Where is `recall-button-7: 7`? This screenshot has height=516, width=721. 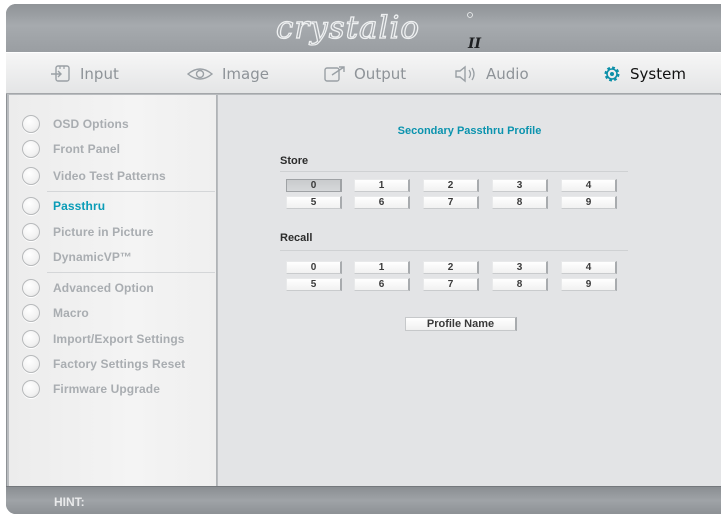 recall-button-7: 7 is located at coordinates (451, 284).